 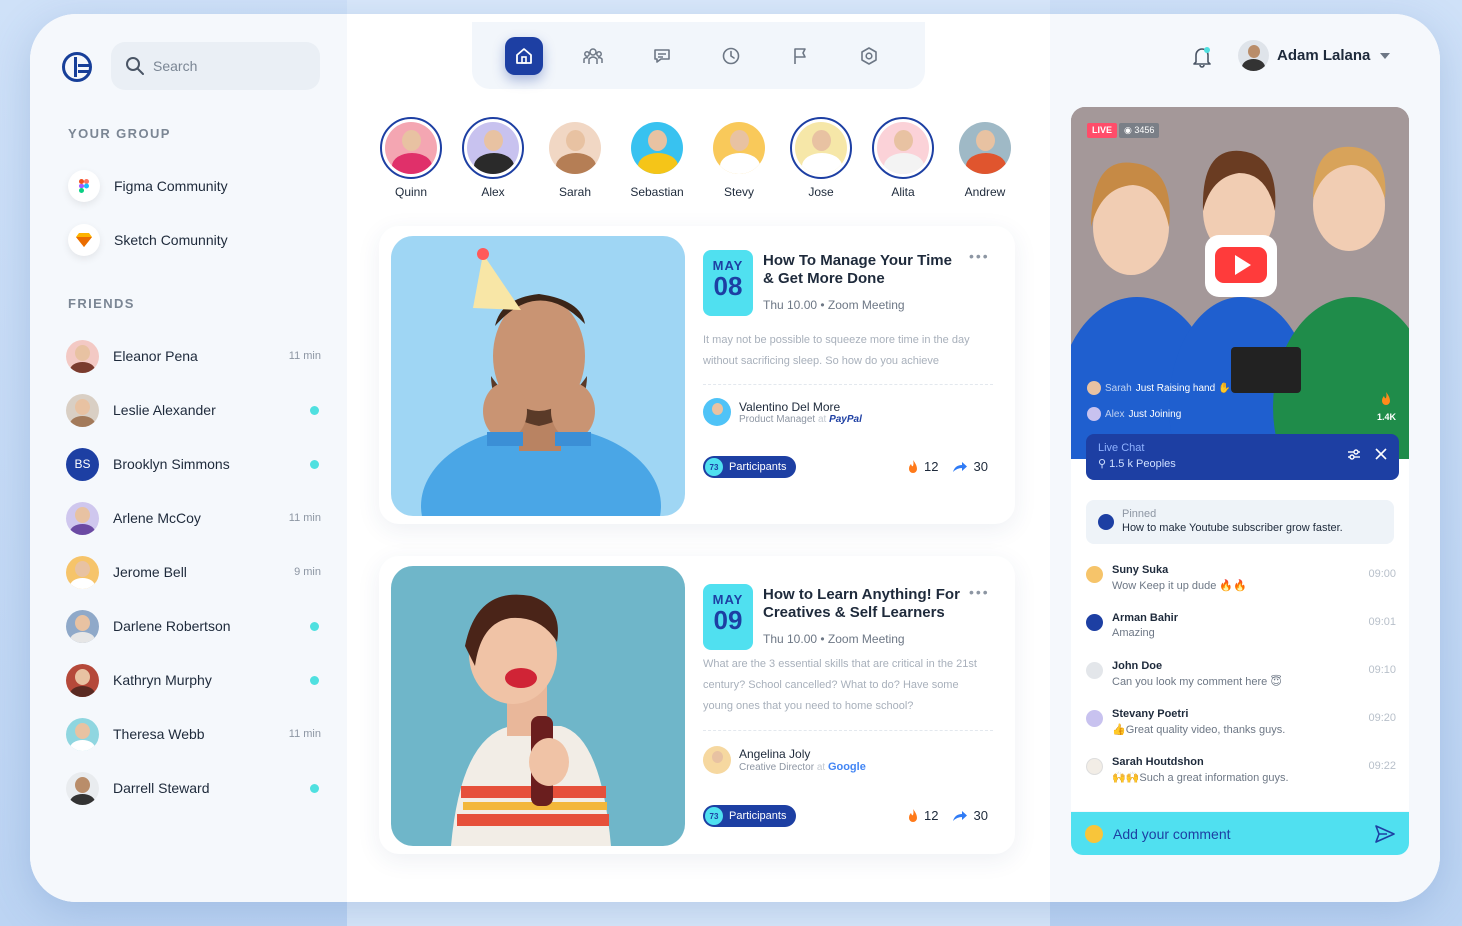 What do you see at coordinates (193, 518) in the screenshot?
I see `friend-item: Arlene McCoy 11 min` at bounding box center [193, 518].